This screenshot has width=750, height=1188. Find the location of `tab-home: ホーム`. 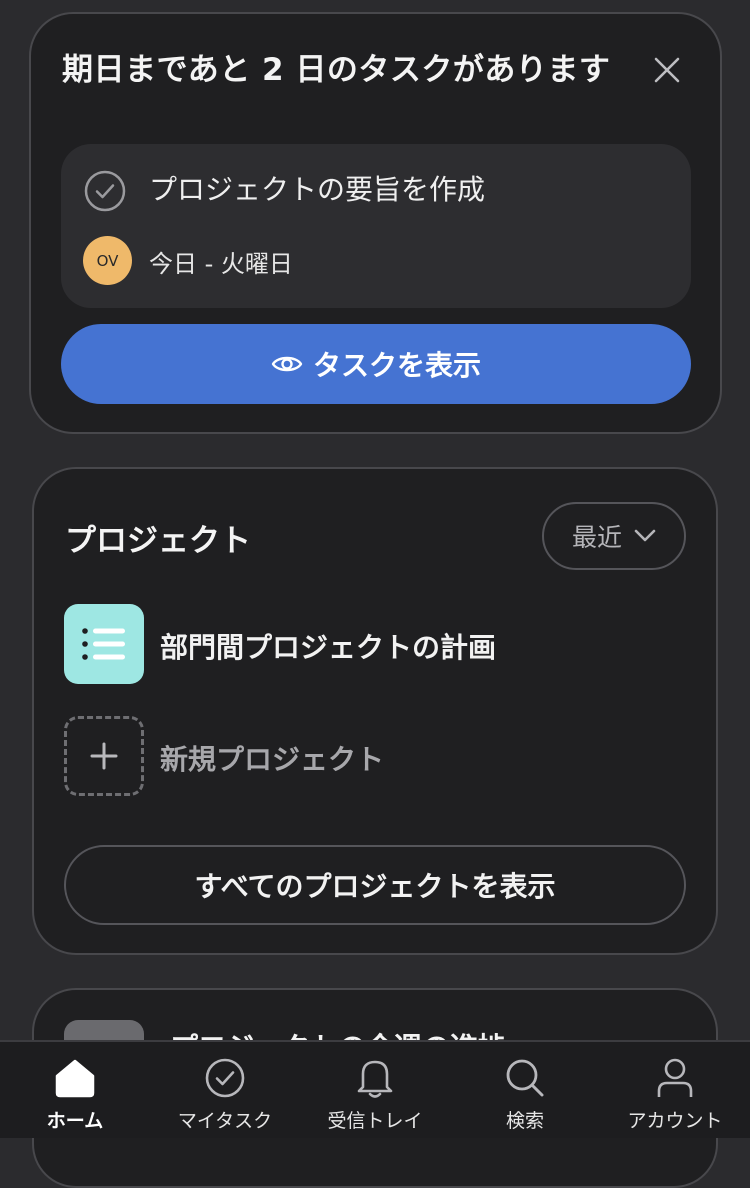

tab-home: ホーム is located at coordinates (75, 1090).